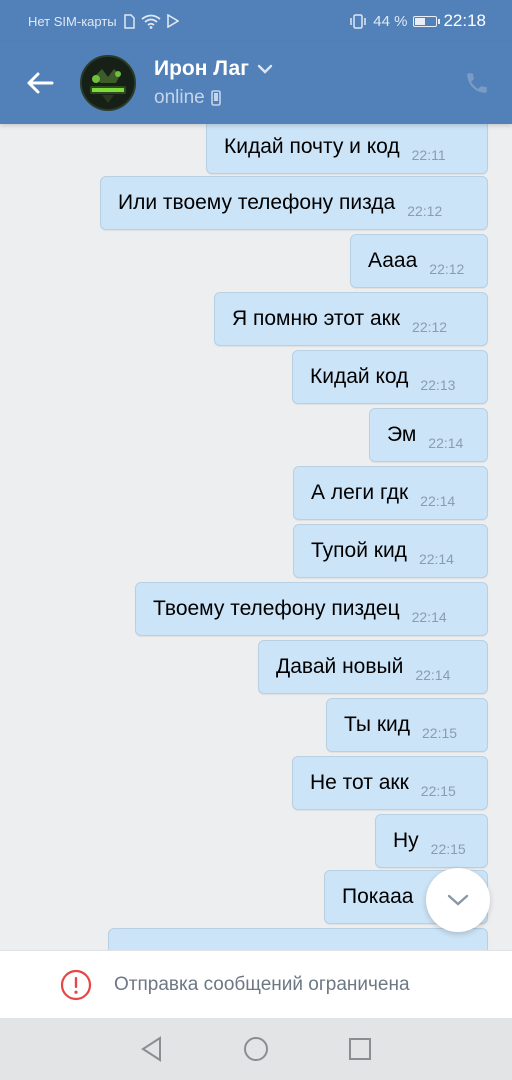 The image size is (512, 1080). I want to click on back-button, so click(40, 83).